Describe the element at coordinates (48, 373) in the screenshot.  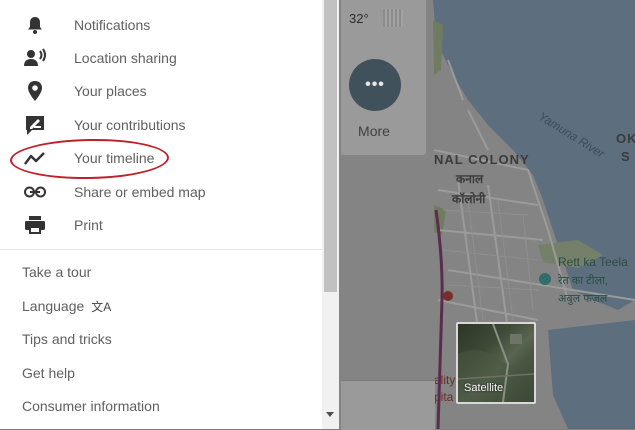
I see `get-help-link: Get help` at that location.